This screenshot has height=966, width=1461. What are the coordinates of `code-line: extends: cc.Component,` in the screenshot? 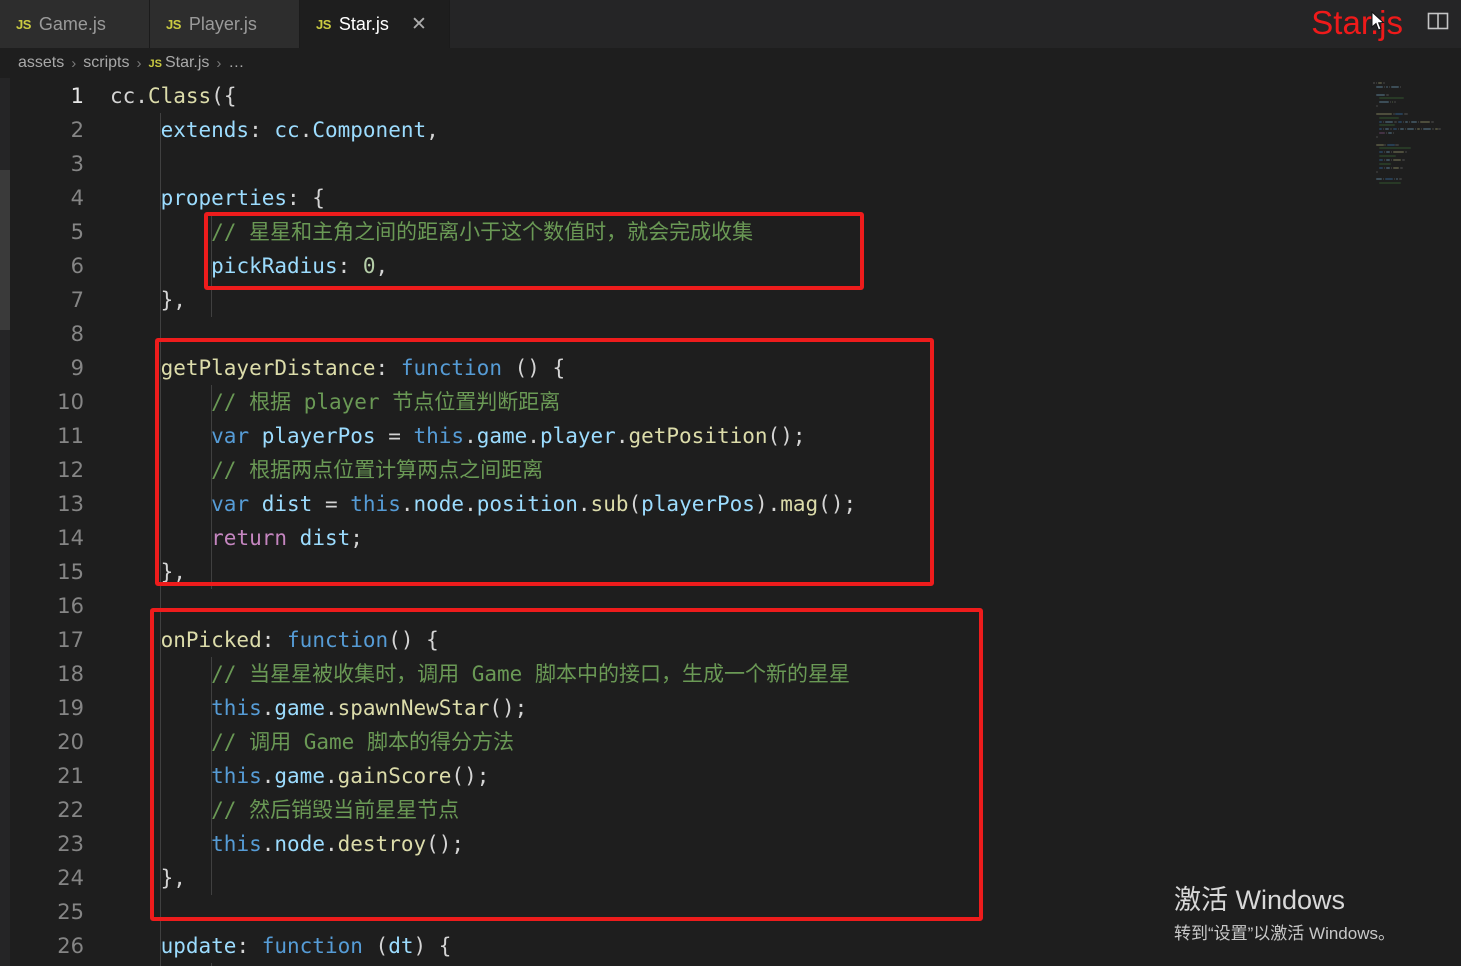 It's located at (274, 130).